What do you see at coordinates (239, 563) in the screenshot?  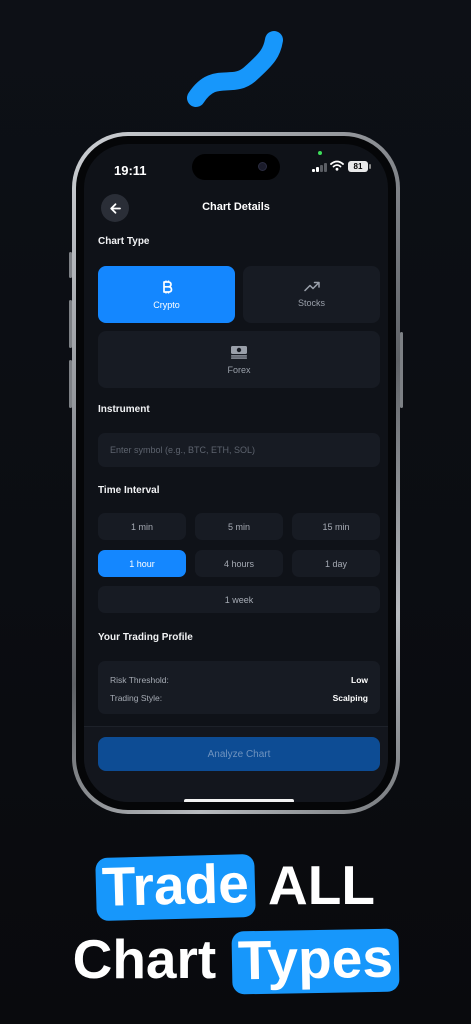 I see `interval-4-hours: 4 hours` at bounding box center [239, 563].